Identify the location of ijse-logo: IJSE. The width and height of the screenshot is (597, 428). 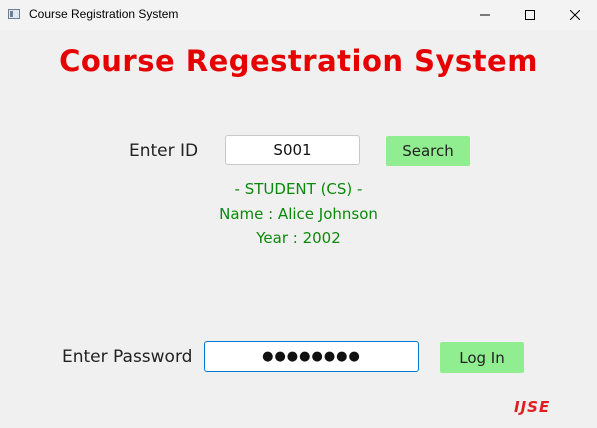
(532, 407).